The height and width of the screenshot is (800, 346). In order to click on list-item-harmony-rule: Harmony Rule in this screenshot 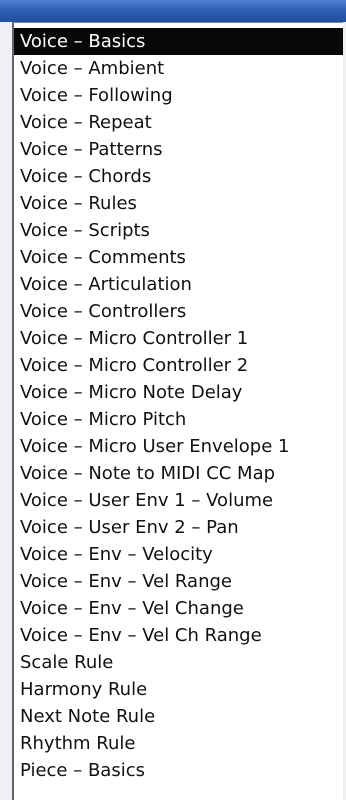, I will do `click(178, 689)`.